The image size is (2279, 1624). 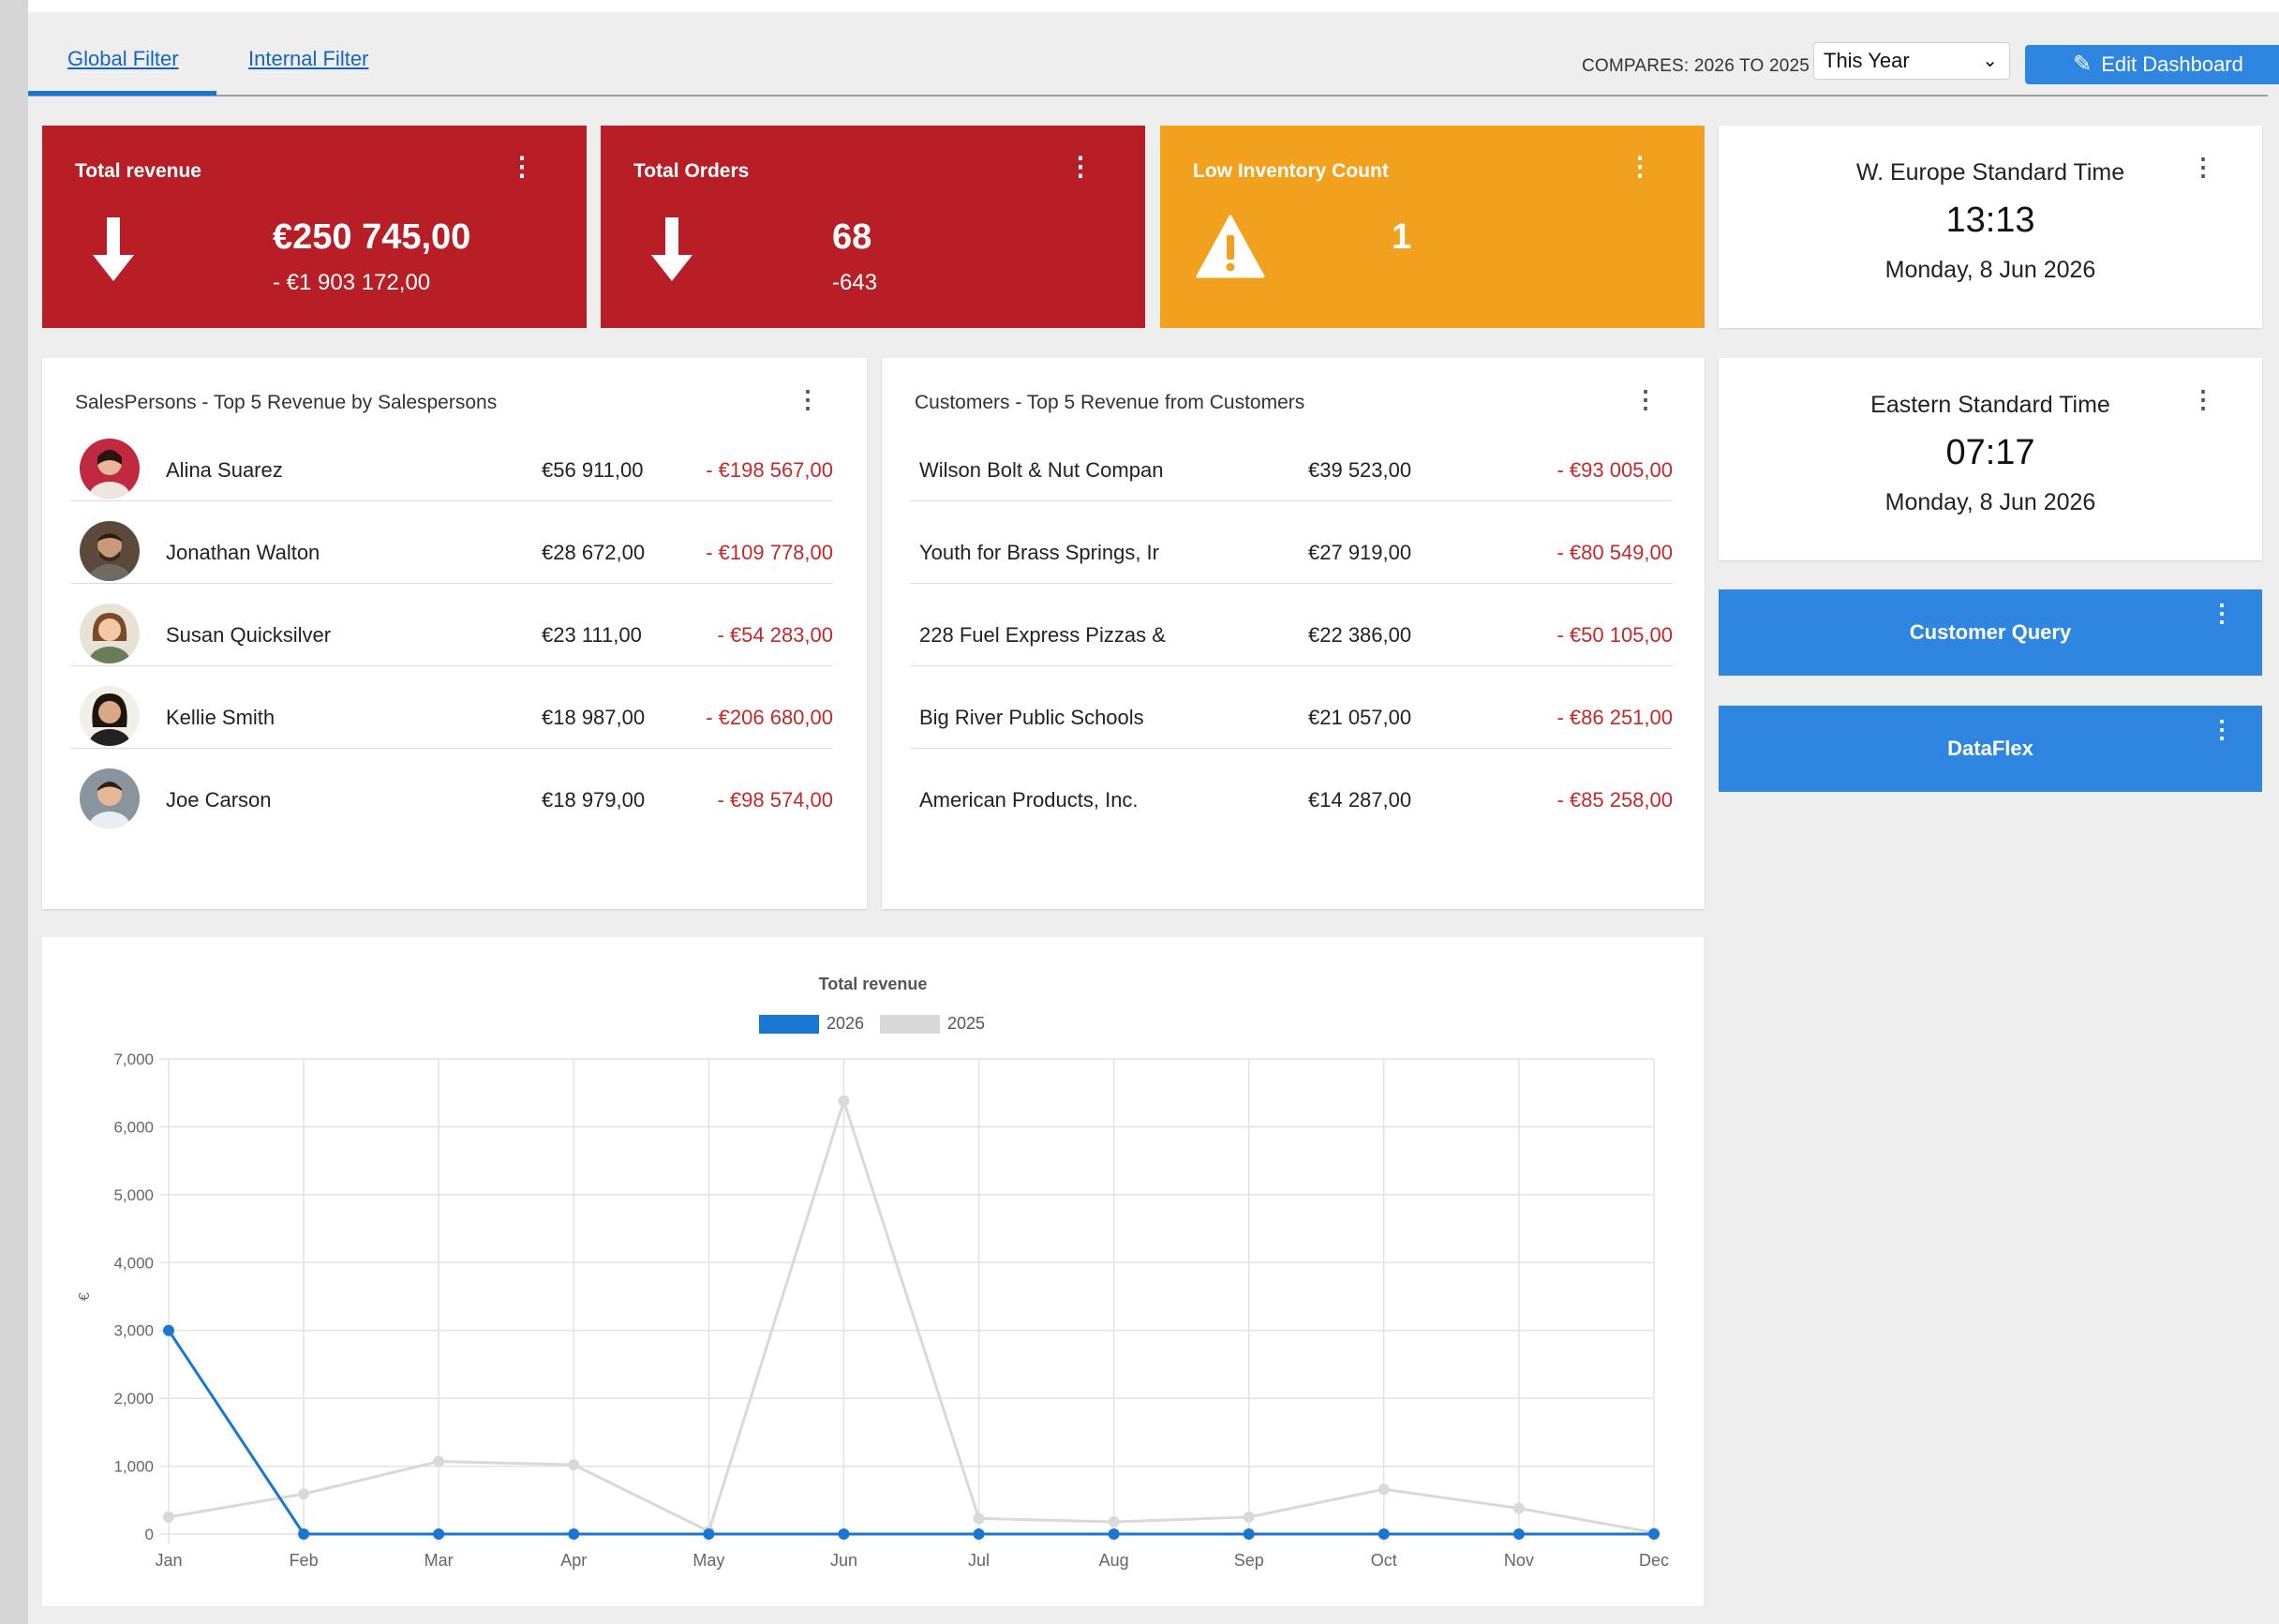 What do you see at coordinates (133, 1331) in the screenshot?
I see `y-tick-label: 3,000` at bounding box center [133, 1331].